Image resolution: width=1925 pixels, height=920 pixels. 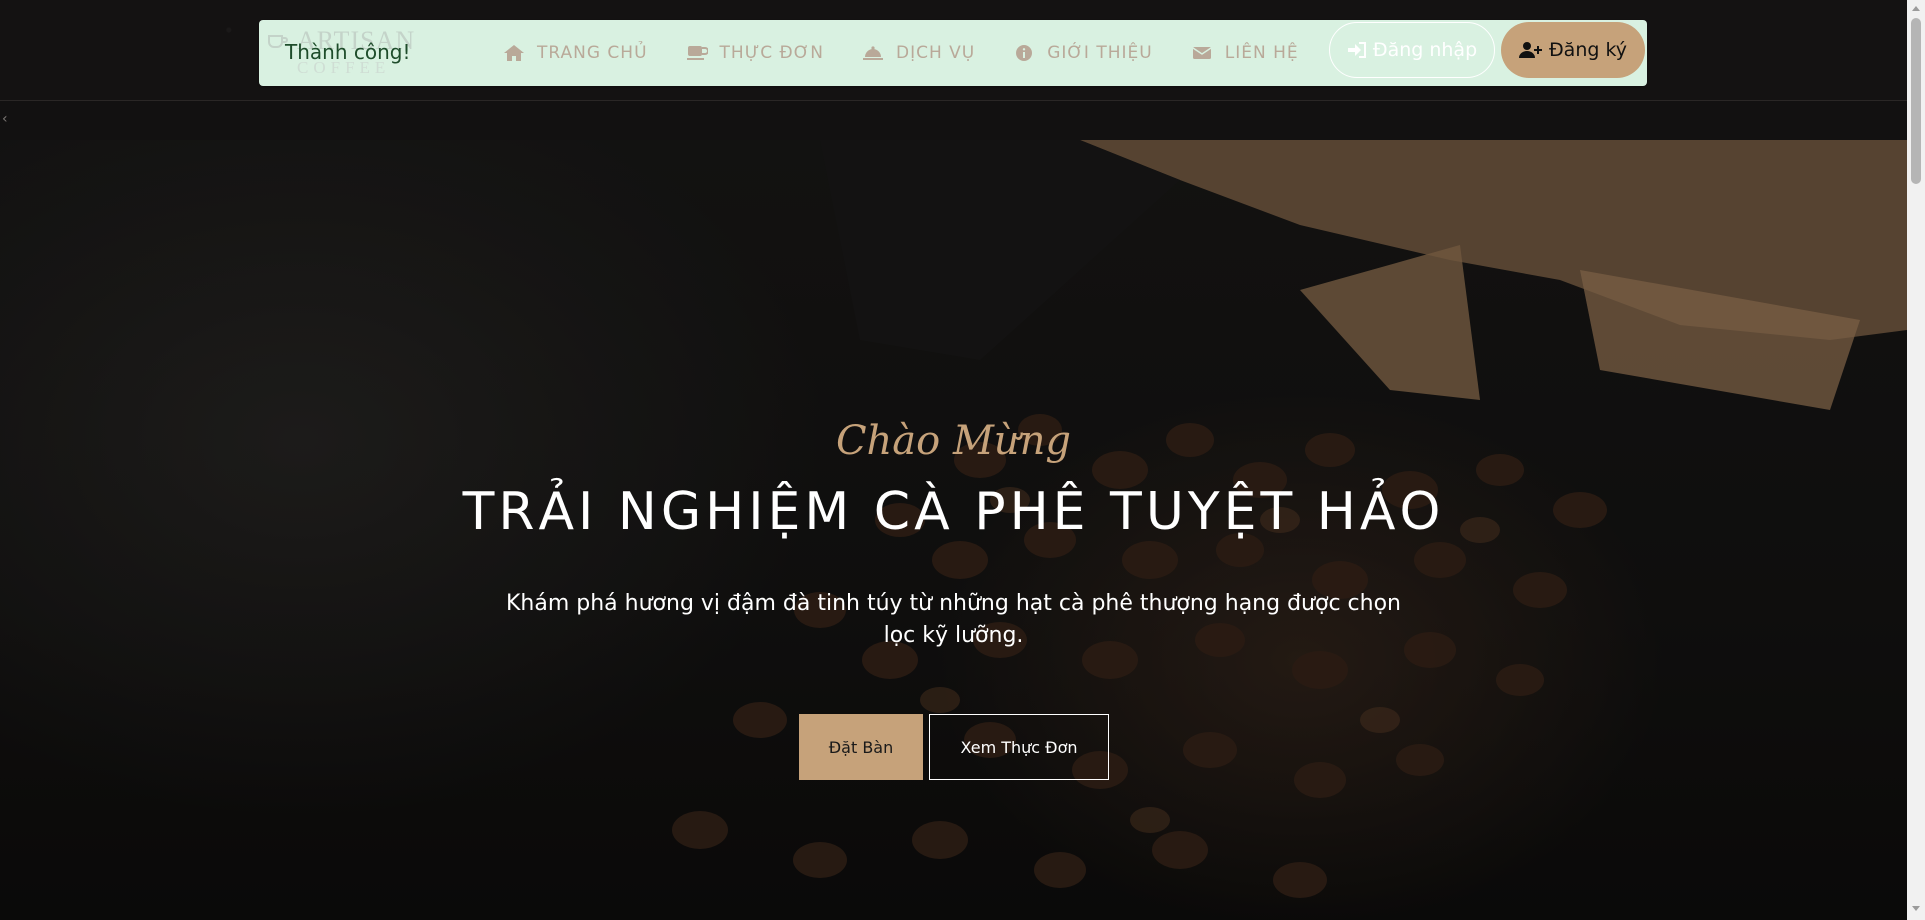 I want to click on nav-item-label: GIỚI THIỆU, so click(x=1100, y=53).